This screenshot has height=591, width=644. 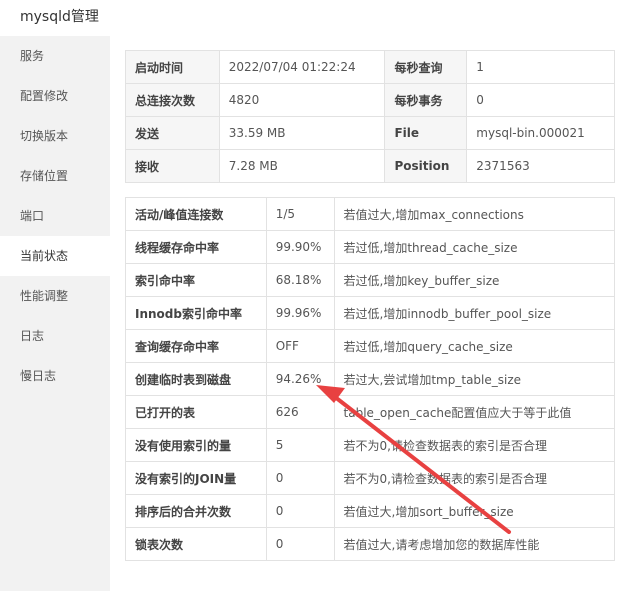 What do you see at coordinates (196, 445) in the screenshot?
I see `status-name: 没有使用索引的量` at bounding box center [196, 445].